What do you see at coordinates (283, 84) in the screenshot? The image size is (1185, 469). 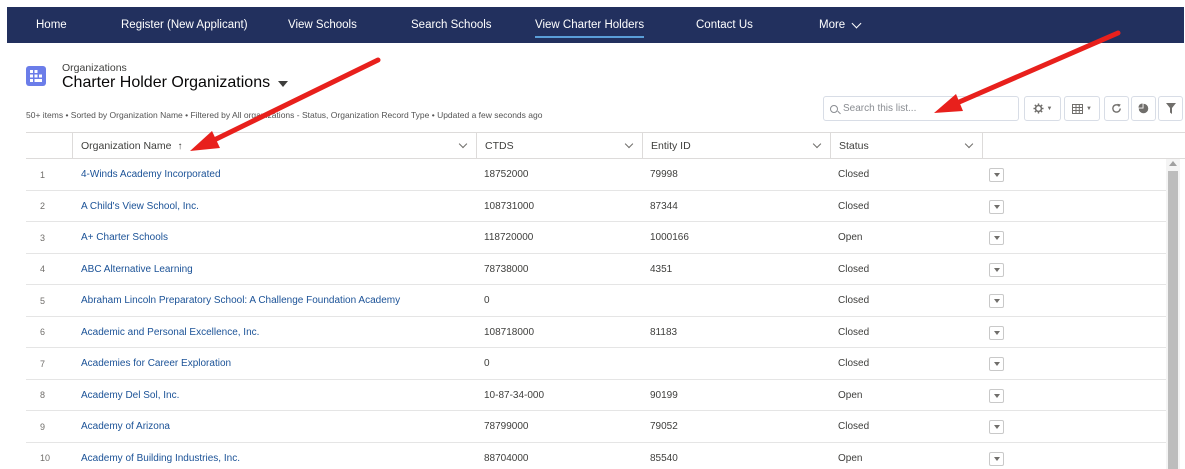 I see `caret-down-icon` at bounding box center [283, 84].